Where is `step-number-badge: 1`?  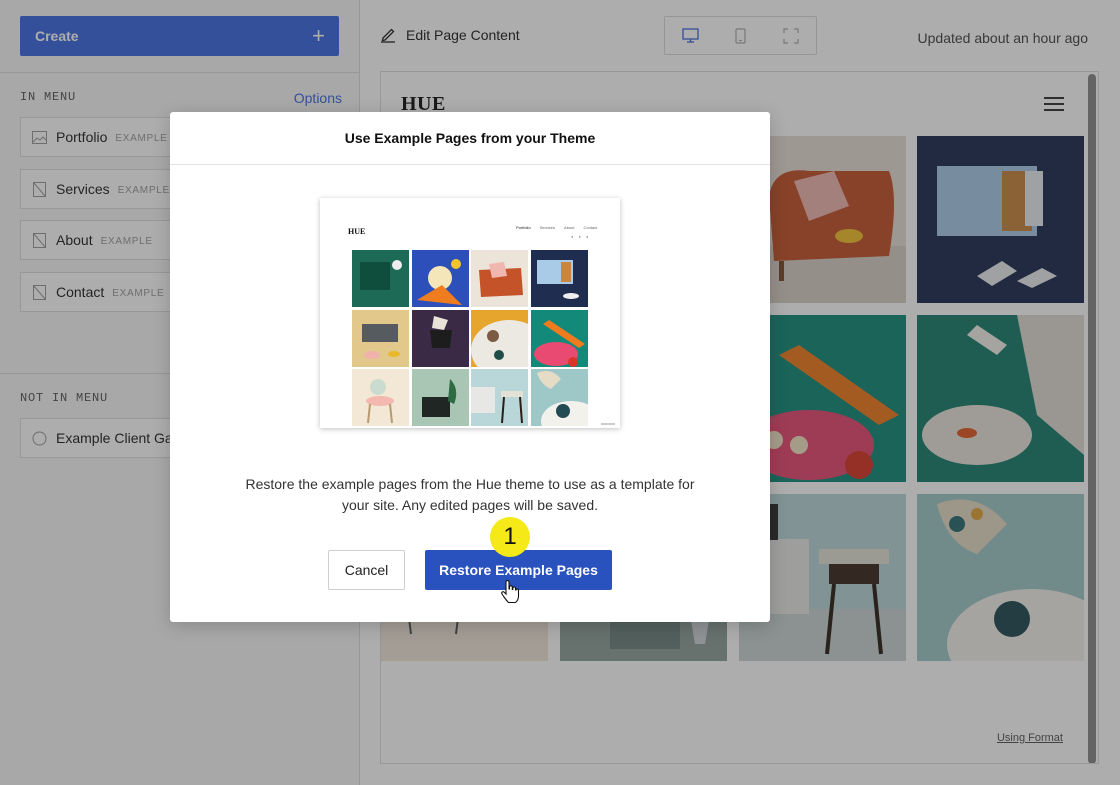 step-number-badge: 1 is located at coordinates (510, 537).